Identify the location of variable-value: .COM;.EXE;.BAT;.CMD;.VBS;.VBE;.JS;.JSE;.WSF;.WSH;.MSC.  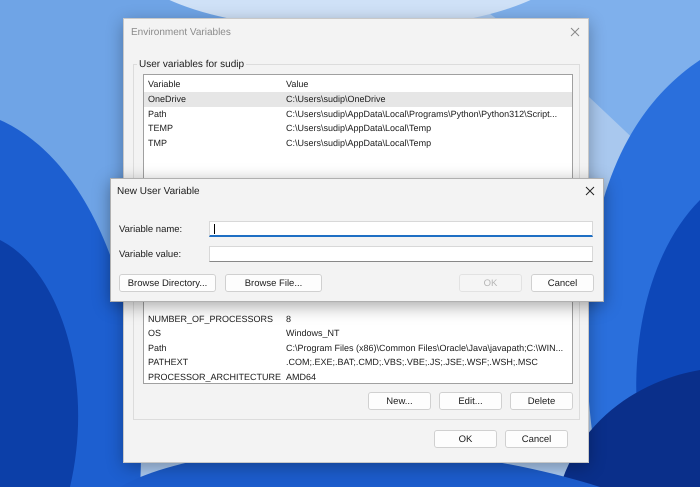
(412, 362).